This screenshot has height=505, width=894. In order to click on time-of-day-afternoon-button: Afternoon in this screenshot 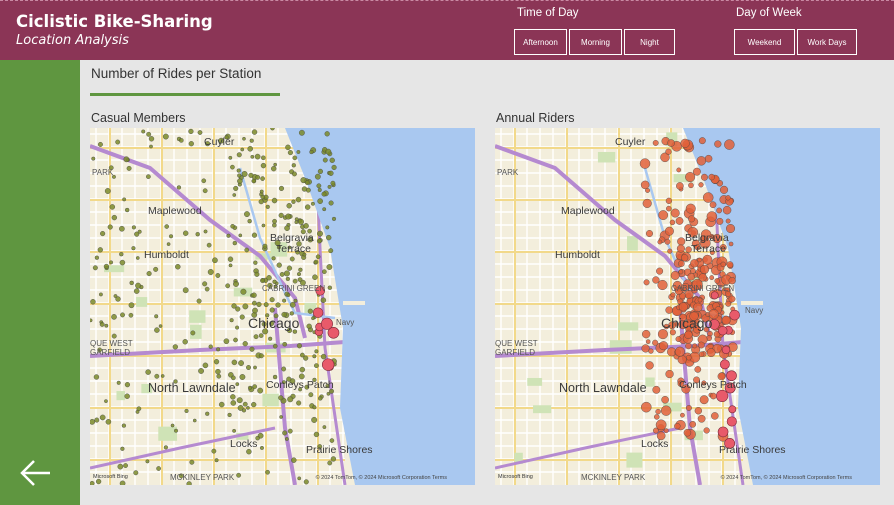, I will do `click(540, 42)`.